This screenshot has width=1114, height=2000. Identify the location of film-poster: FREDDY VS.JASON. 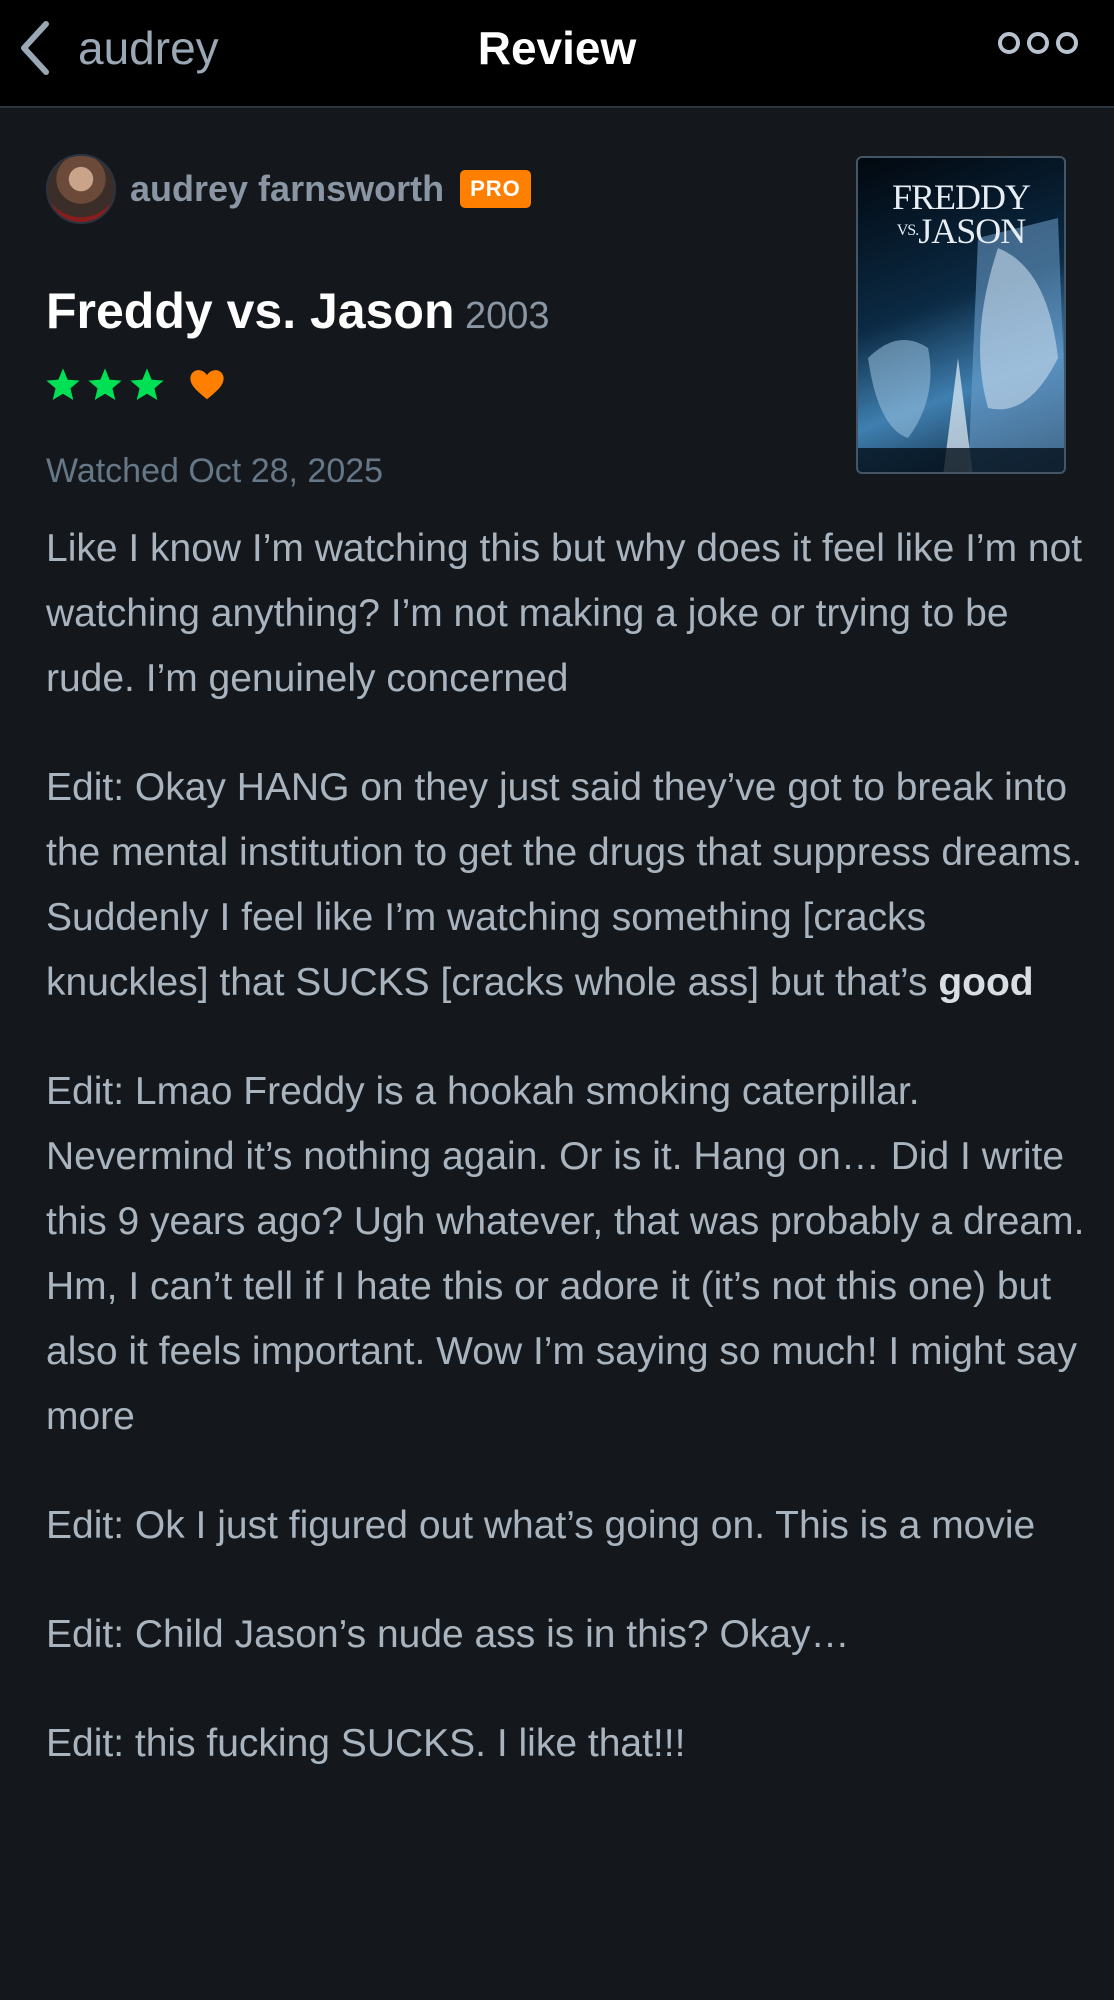
(961, 315).